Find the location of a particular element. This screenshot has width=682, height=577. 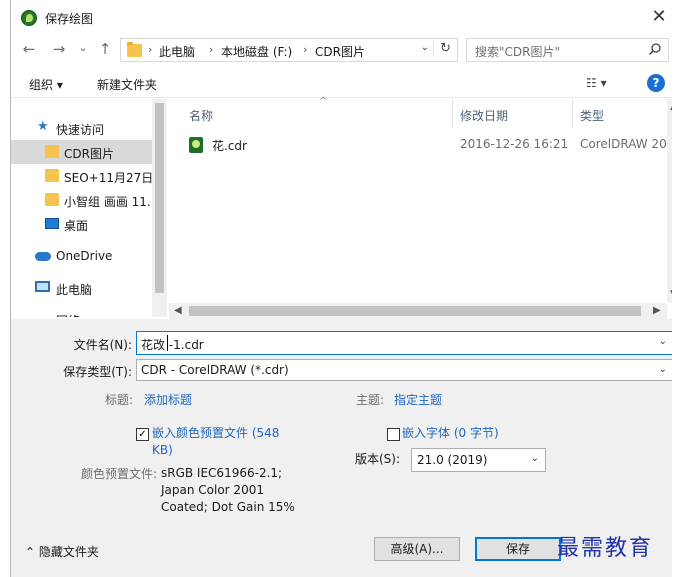

embed-color-profile-checkbox: ✓ is located at coordinates (142, 434).